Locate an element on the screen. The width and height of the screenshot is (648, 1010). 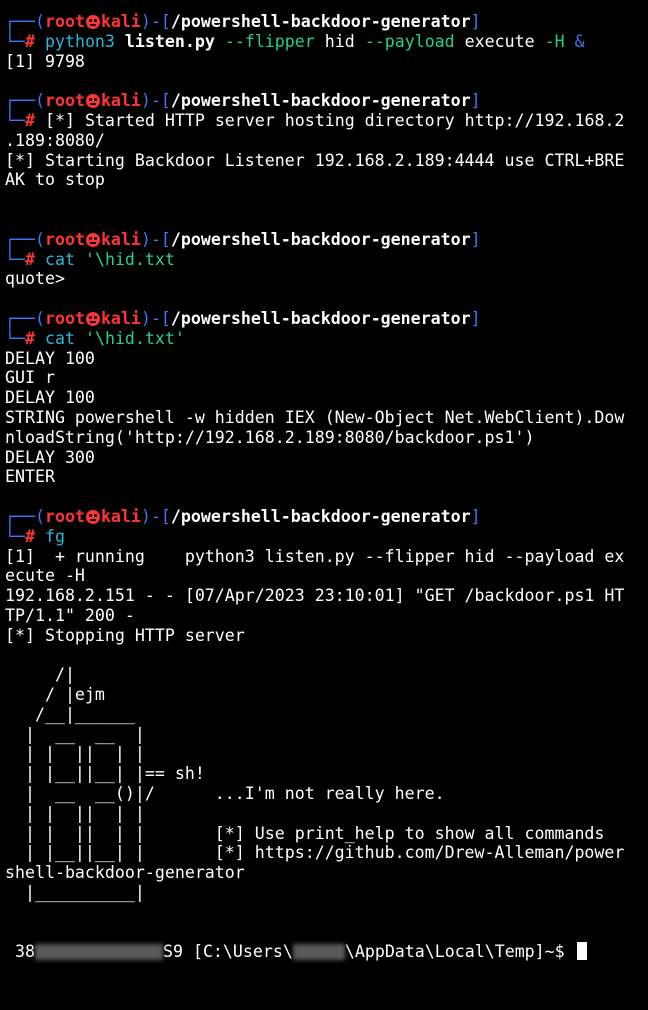
output-line: ecute -H is located at coordinates (45, 576).